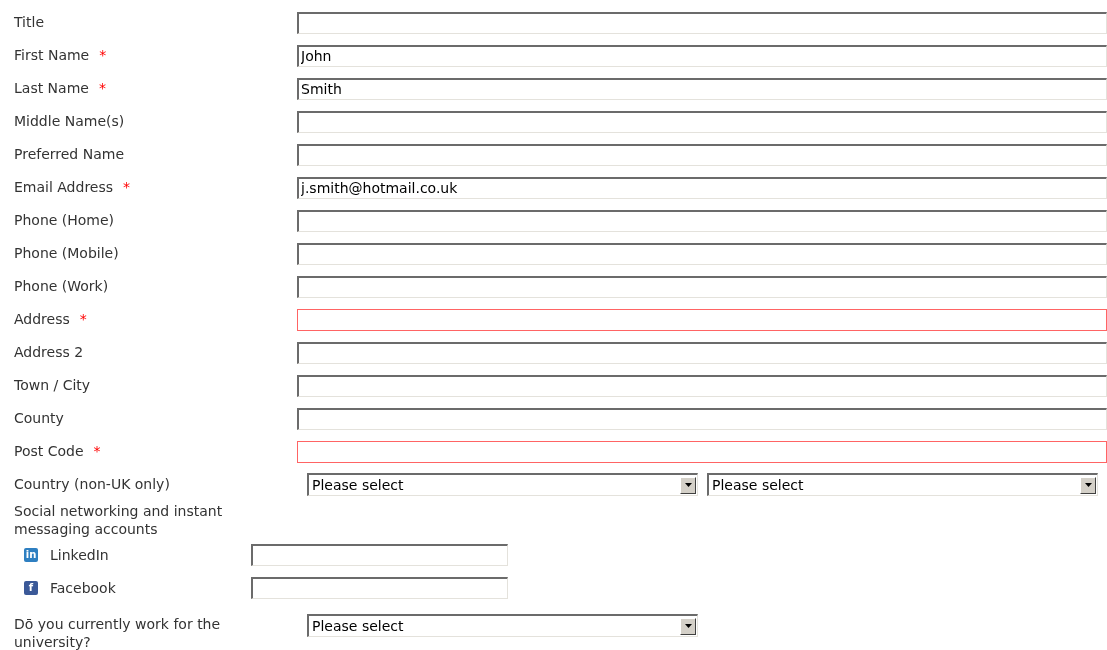 This screenshot has height=650, width=1107. I want to click on field-label: Town / City, so click(52, 385).